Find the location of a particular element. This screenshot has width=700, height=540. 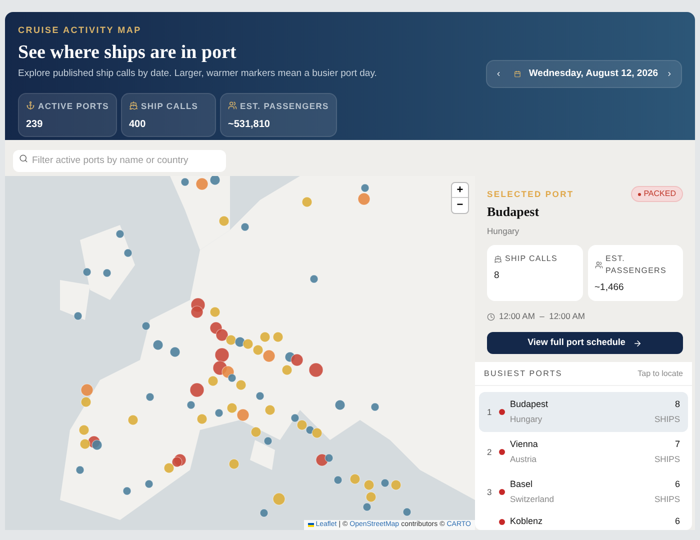

date-label: Wednesday, August 12, 2026 is located at coordinates (593, 73).